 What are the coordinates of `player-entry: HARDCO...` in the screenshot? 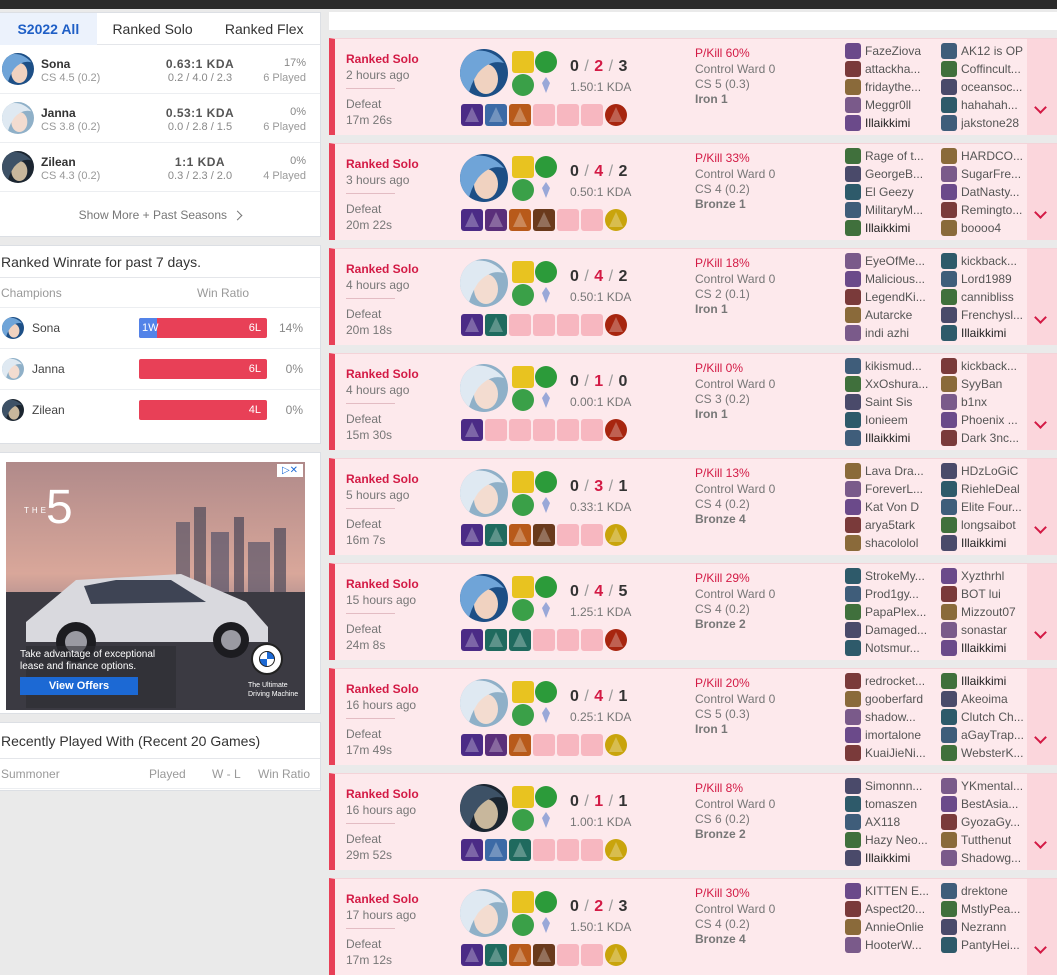 It's located at (987, 156).